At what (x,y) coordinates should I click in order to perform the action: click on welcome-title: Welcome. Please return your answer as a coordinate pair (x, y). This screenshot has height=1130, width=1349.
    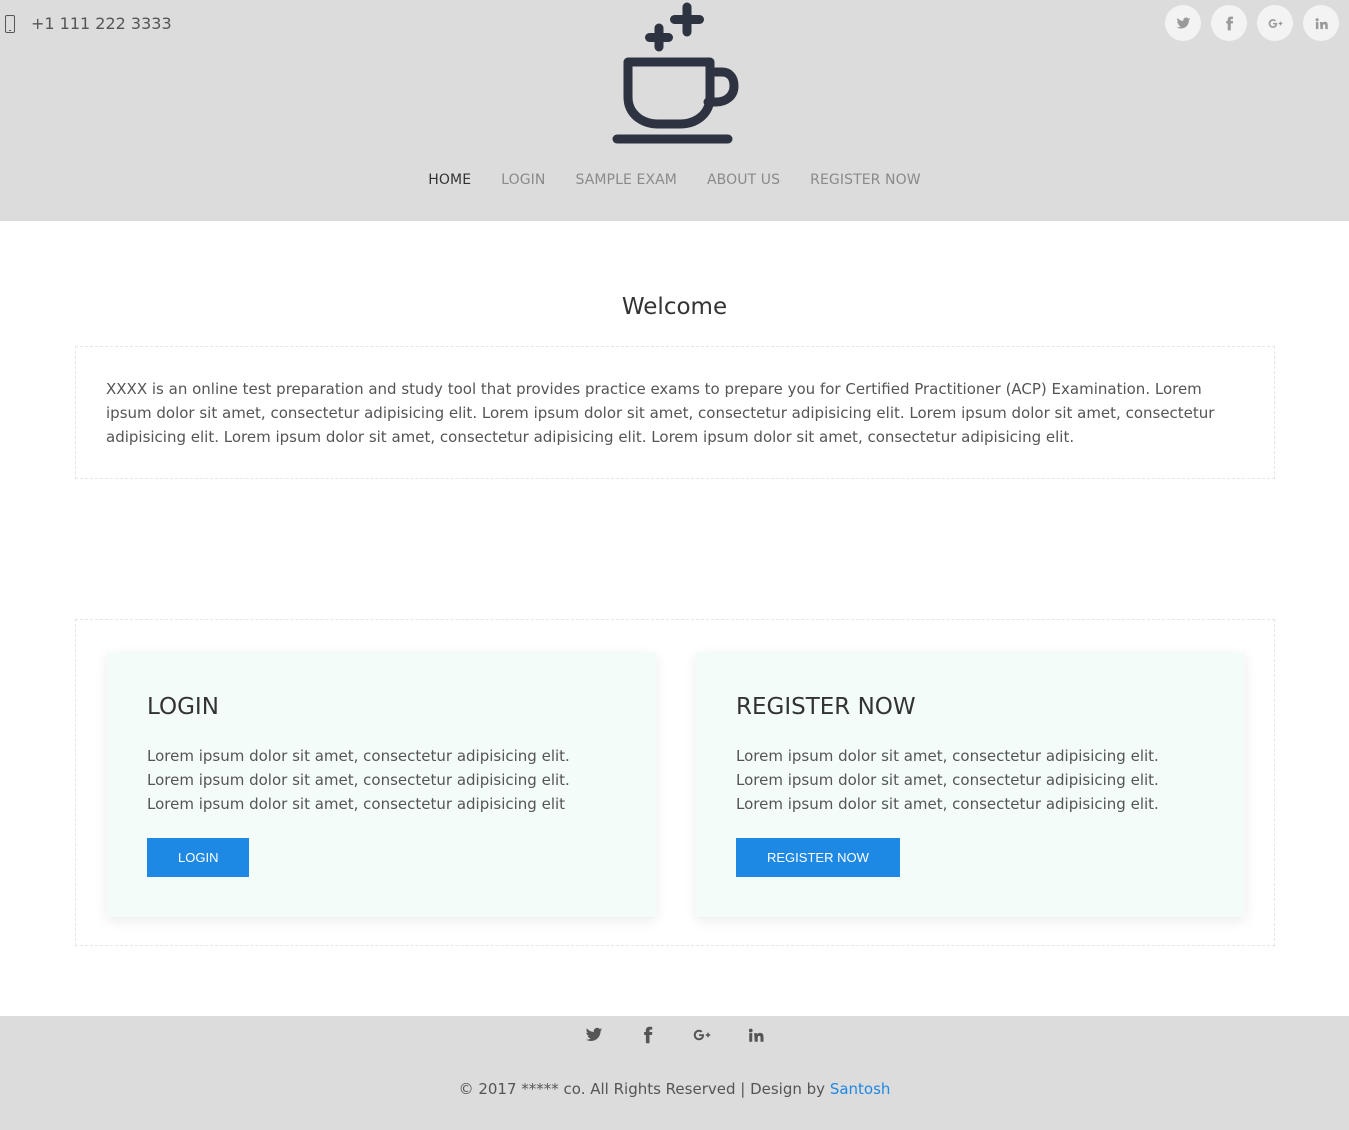
    Looking at the image, I should click on (674, 307).